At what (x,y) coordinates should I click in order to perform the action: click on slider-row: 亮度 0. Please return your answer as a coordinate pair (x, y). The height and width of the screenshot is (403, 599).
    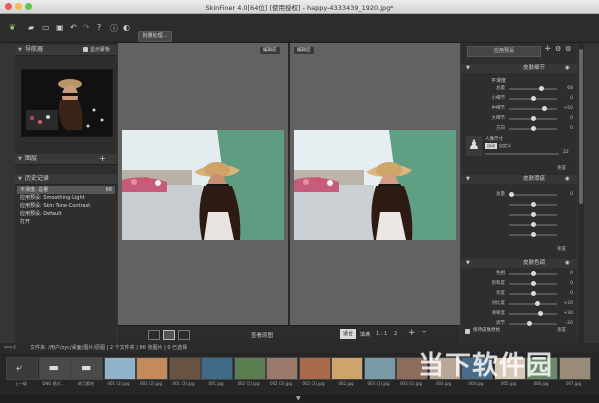
    Looking at the image, I should click on (519, 294).